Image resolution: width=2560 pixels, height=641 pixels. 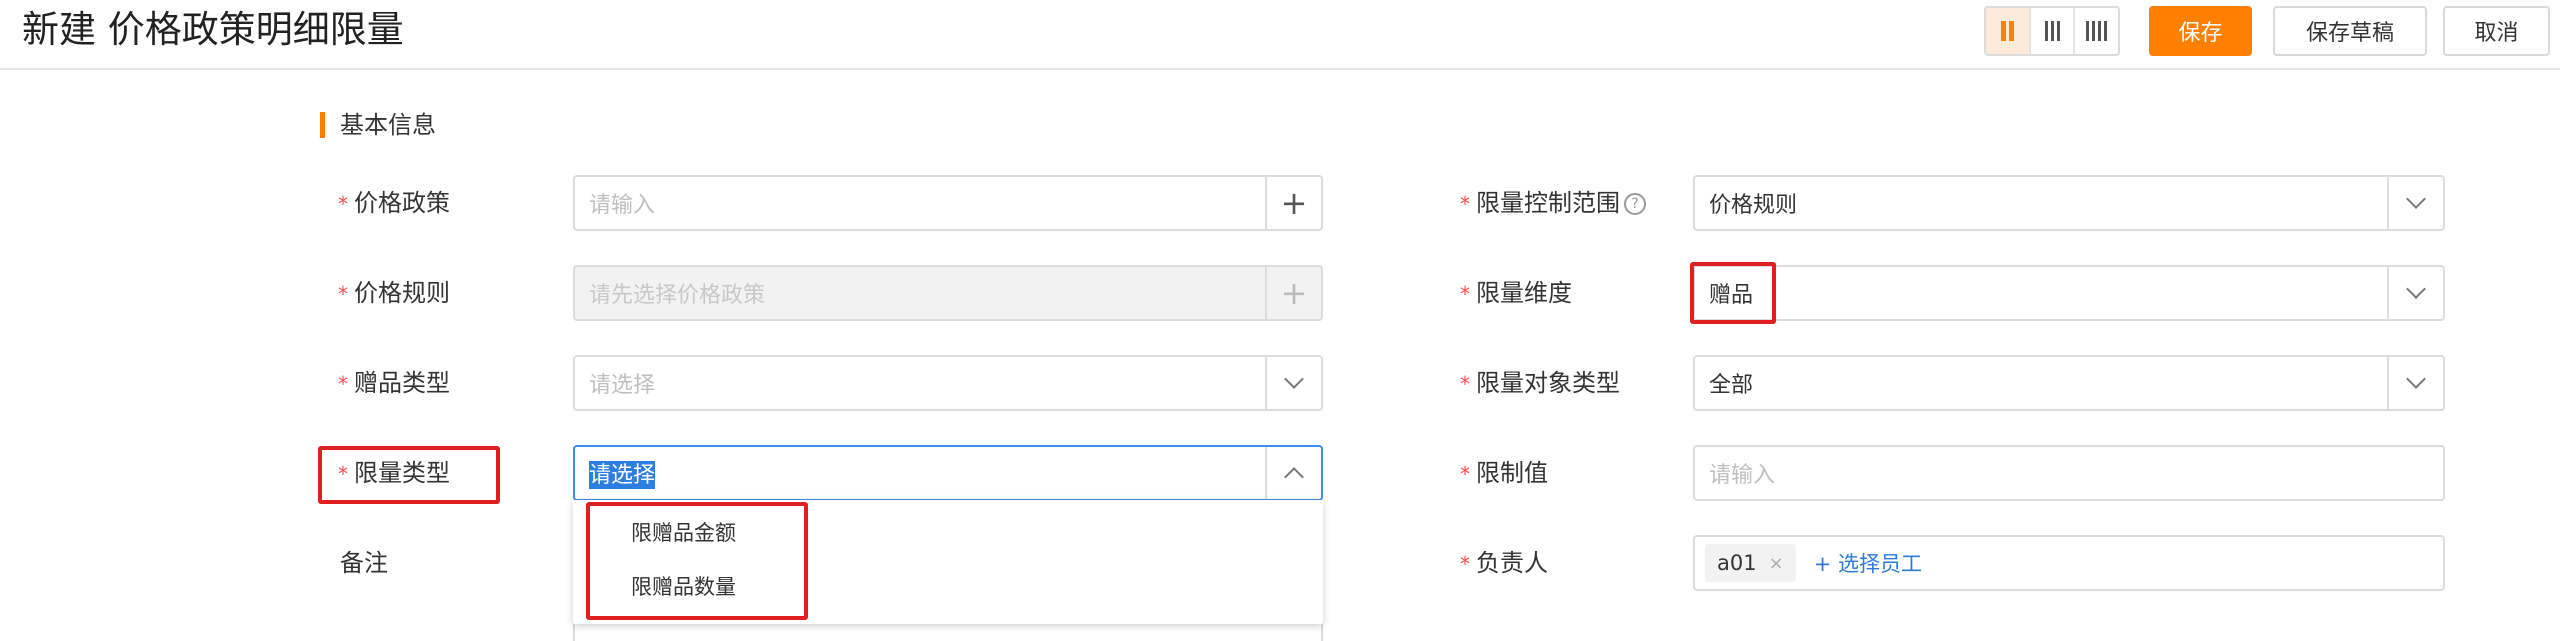 I want to click on limit-dimension-highlight, so click(x=1733, y=293).